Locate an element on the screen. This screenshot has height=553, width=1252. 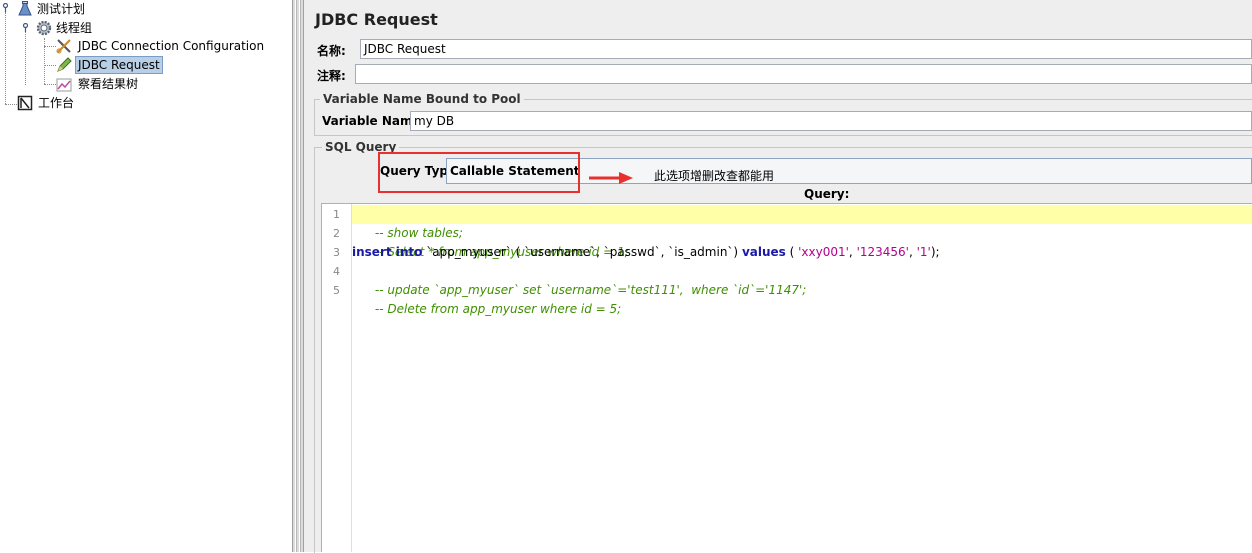
code-string: '123456' is located at coordinates (882, 252).